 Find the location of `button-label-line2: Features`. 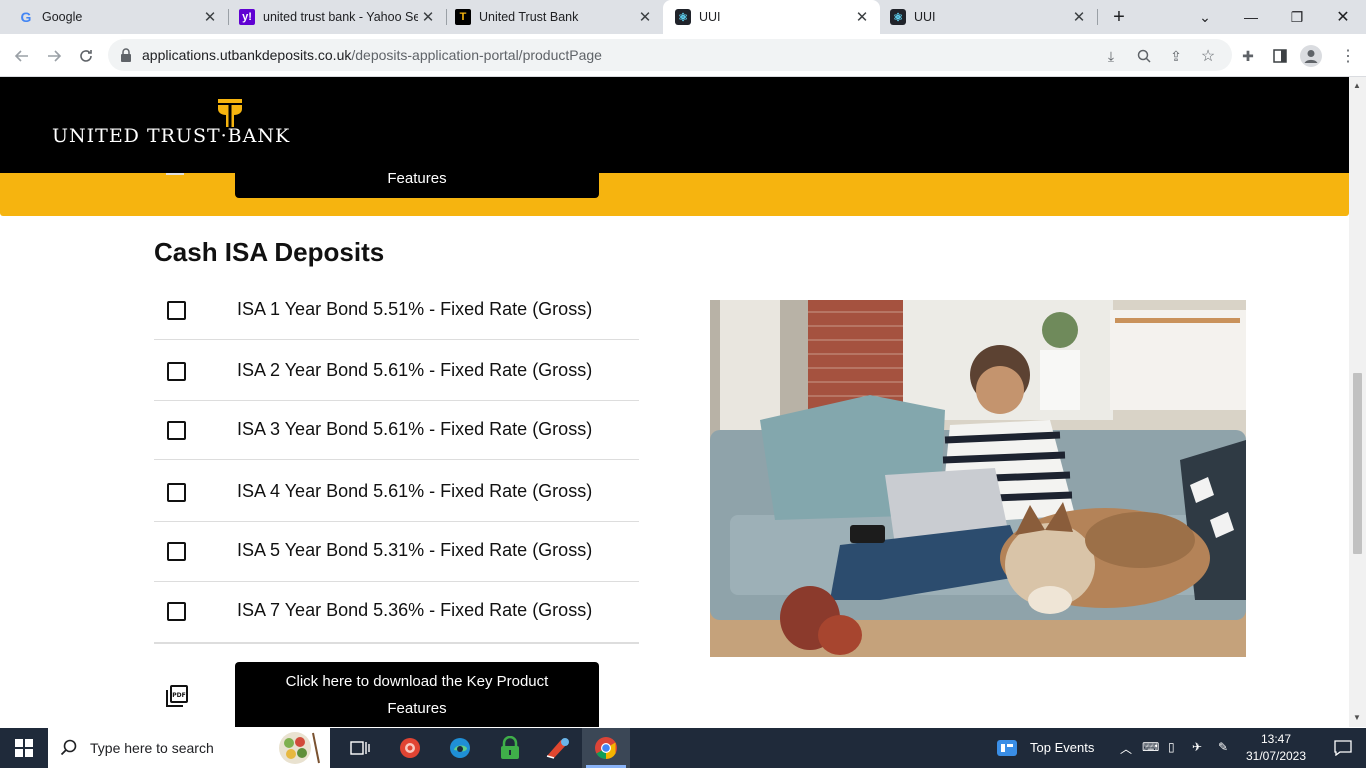

button-label-line2: Features is located at coordinates (417, 708).